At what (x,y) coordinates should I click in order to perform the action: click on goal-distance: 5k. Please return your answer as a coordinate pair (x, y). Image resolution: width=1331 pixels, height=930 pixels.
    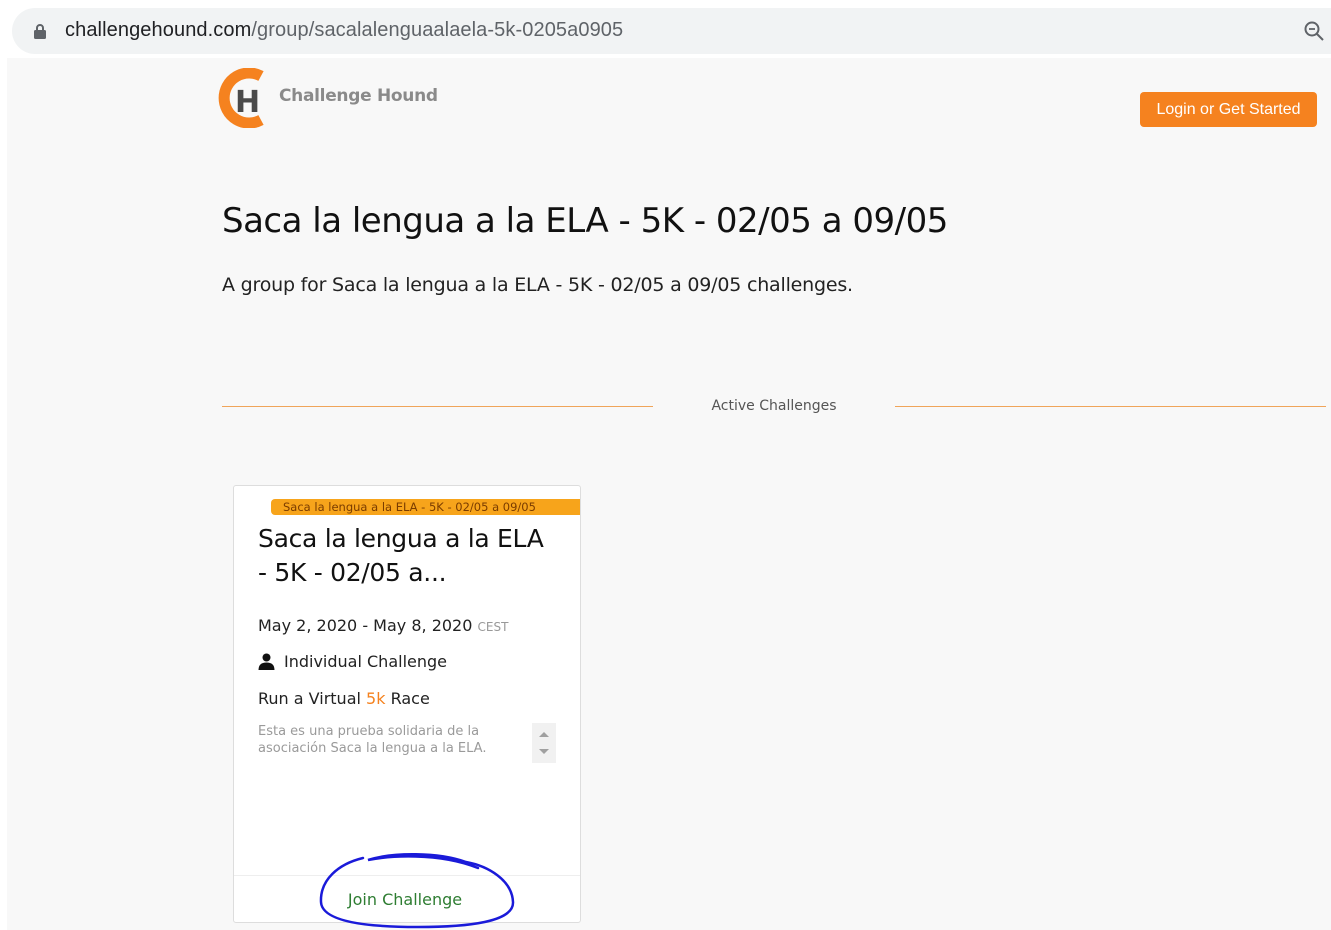
    Looking at the image, I should click on (376, 698).